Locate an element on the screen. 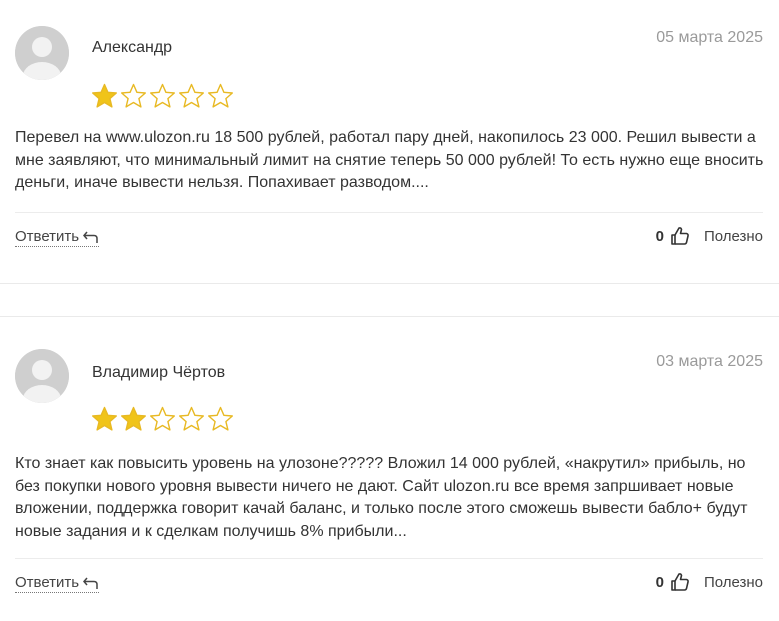 The height and width of the screenshot is (621, 779). review-author: Владимир Чёртов is located at coordinates (159, 372).